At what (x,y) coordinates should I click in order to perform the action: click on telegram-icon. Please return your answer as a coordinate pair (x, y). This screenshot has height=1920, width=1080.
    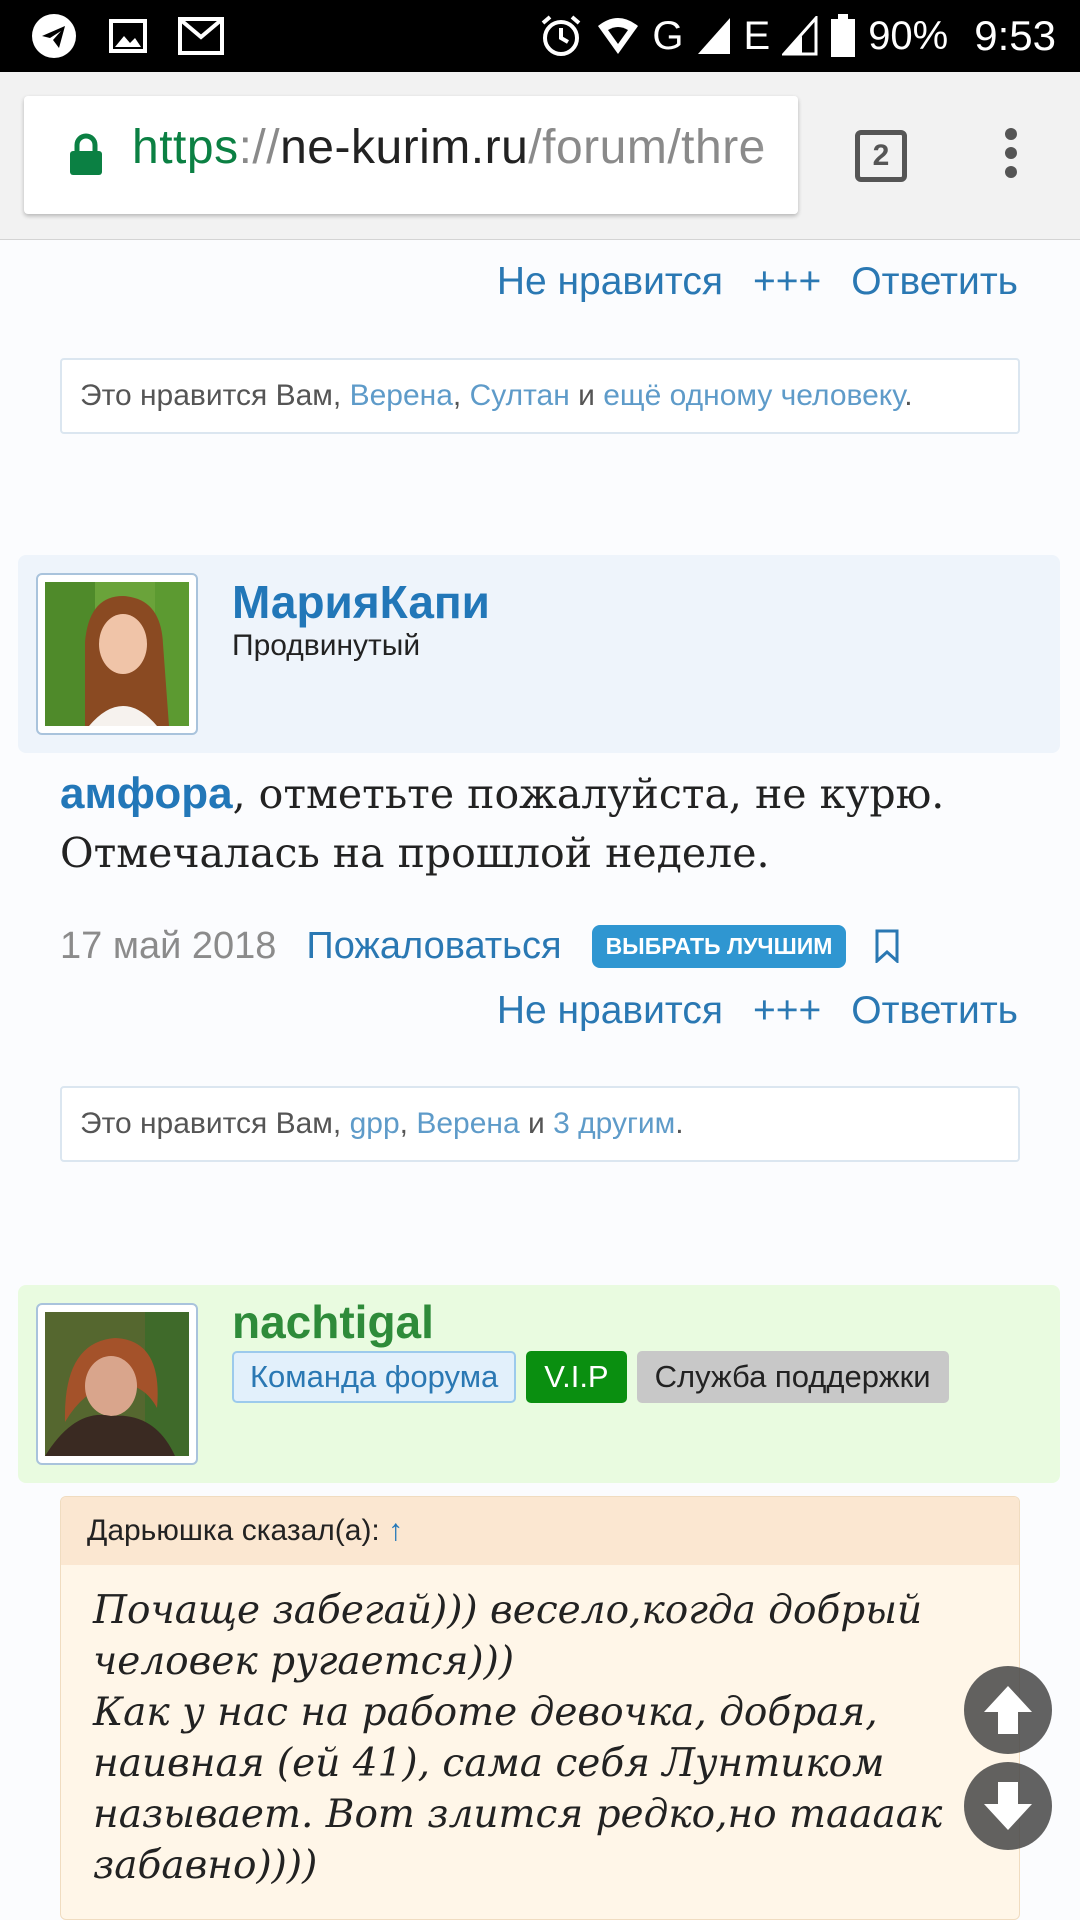
    Looking at the image, I should click on (54, 36).